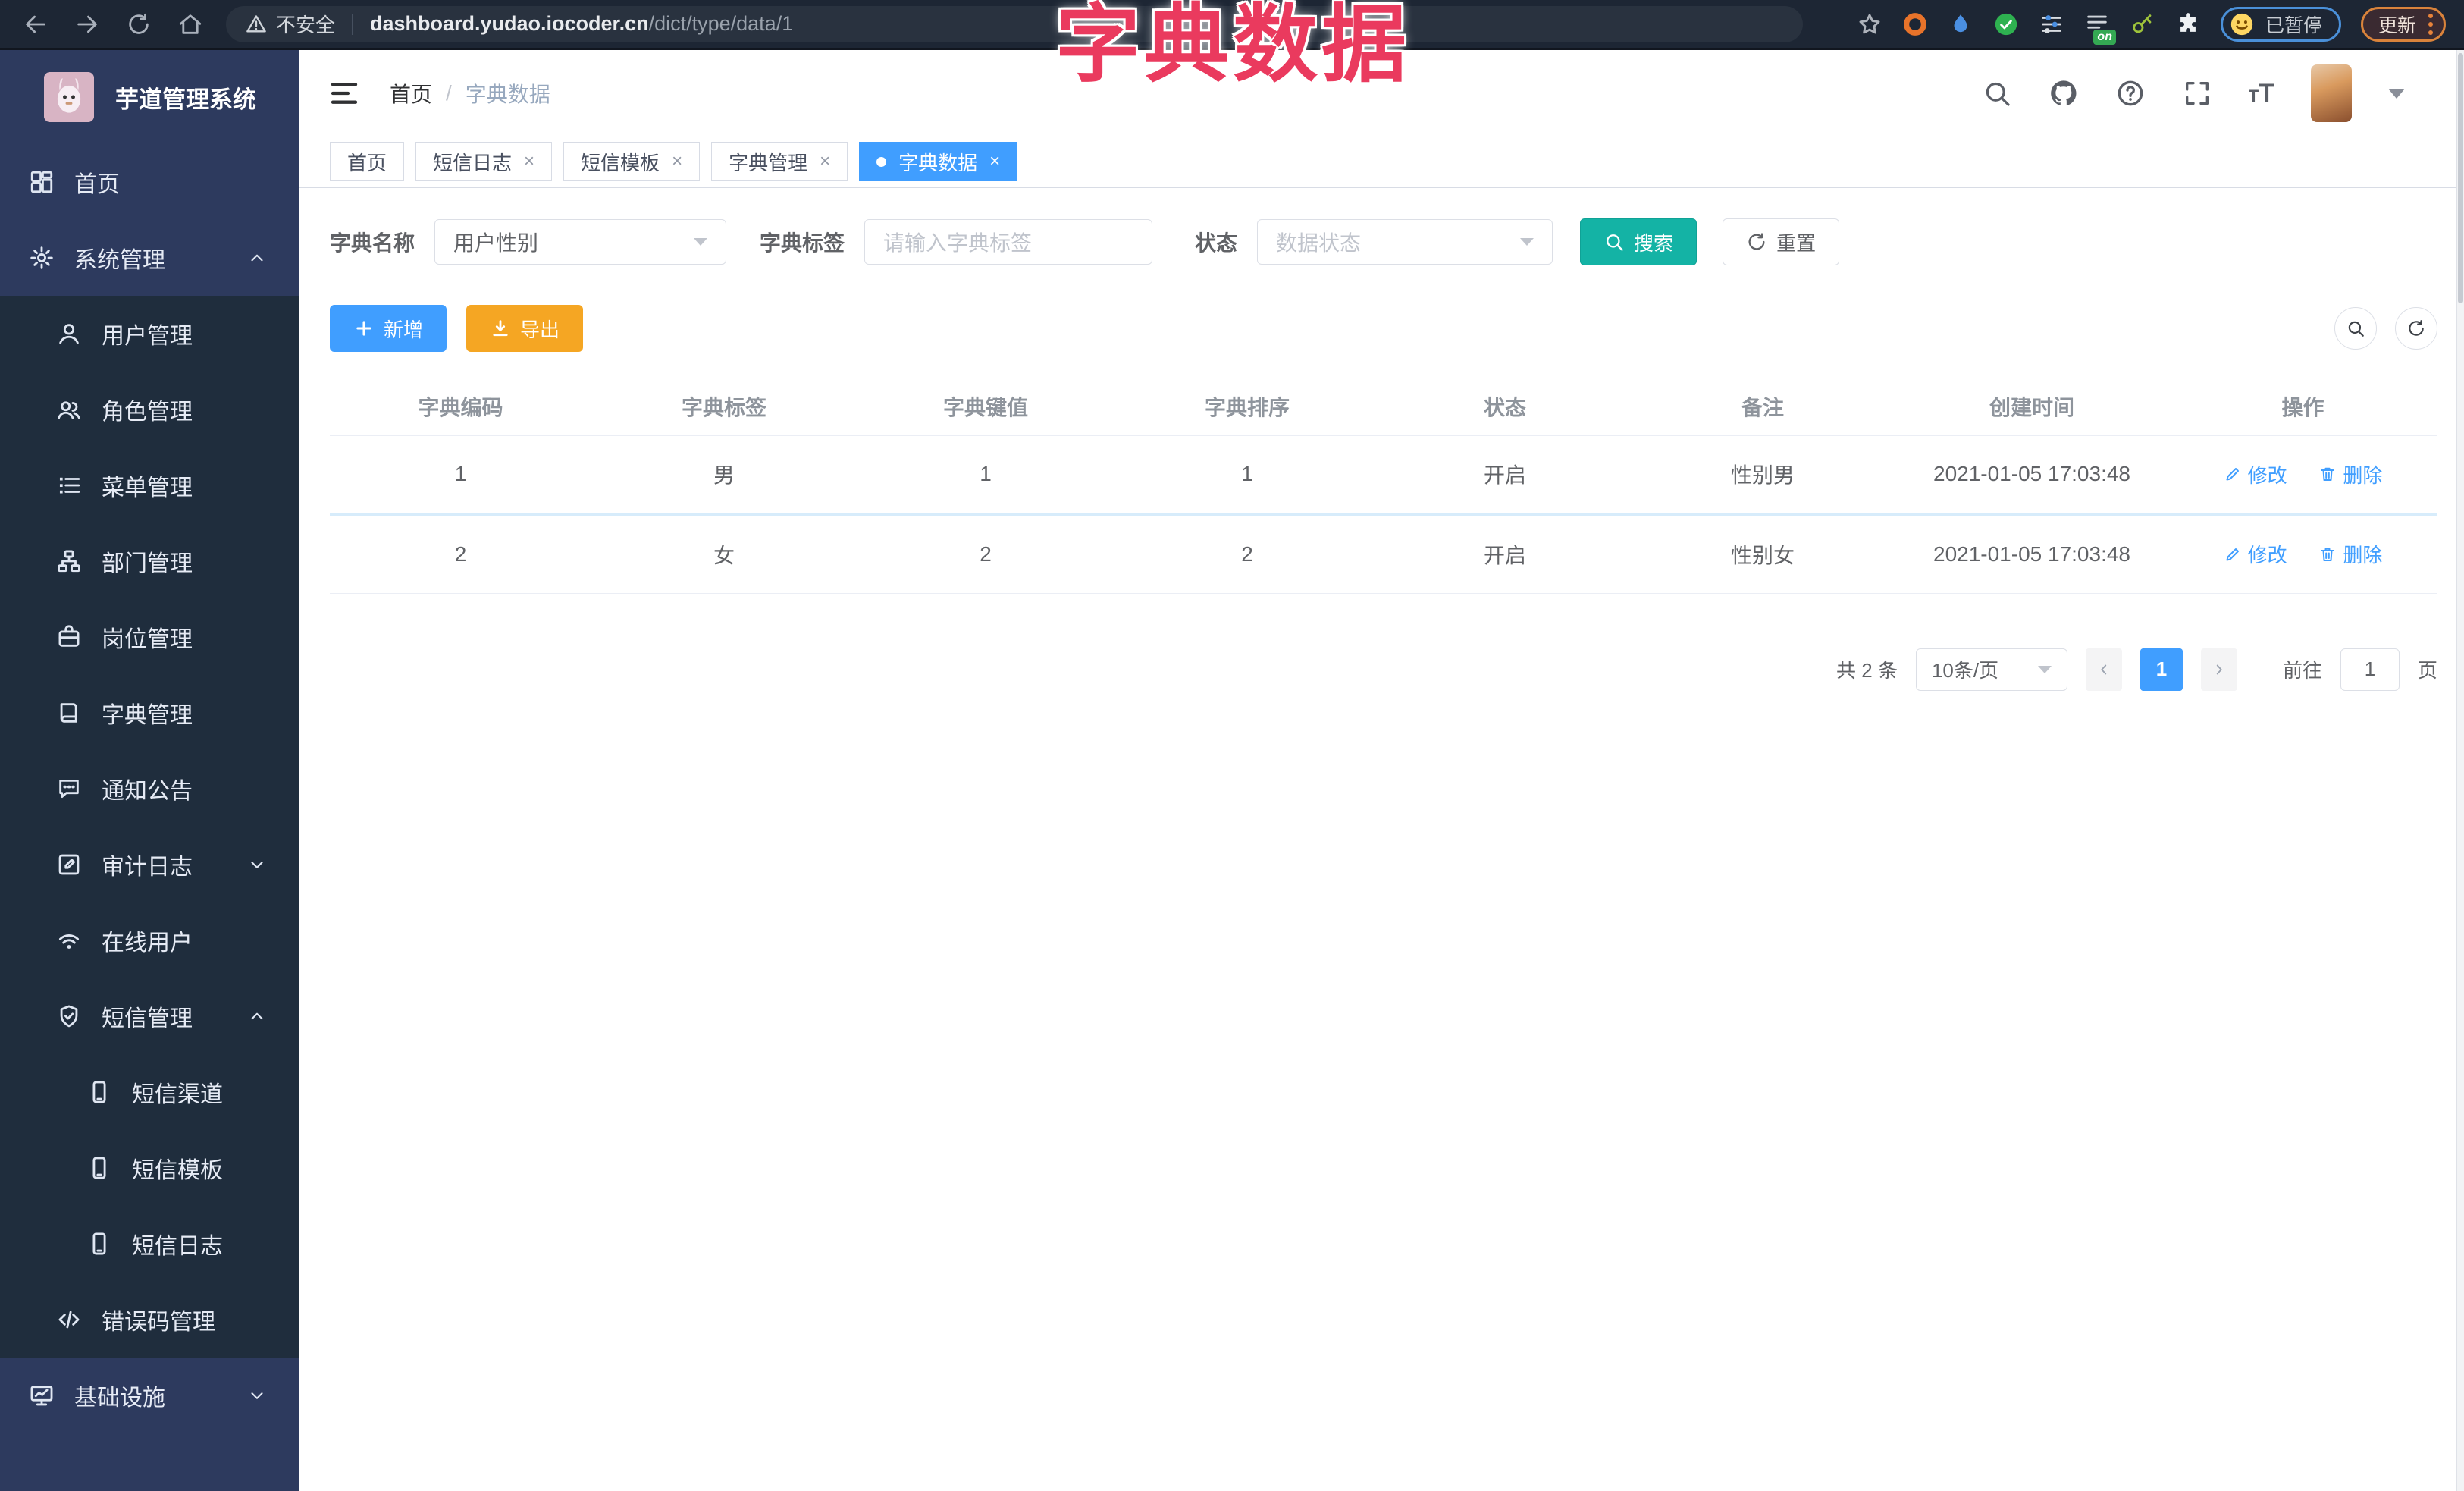 This screenshot has width=2464, height=1491. Describe the element at coordinates (2242, 24) in the screenshot. I see `emoji-avatar-icon` at that location.